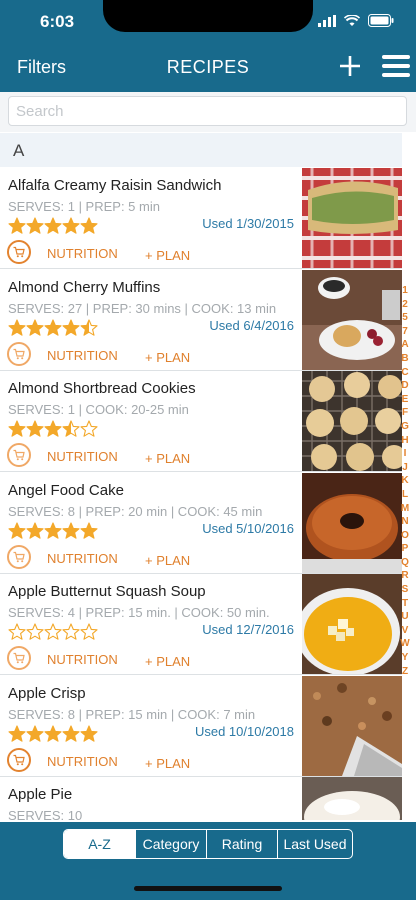  I want to click on add-recipe-icon, so click(350, 66).